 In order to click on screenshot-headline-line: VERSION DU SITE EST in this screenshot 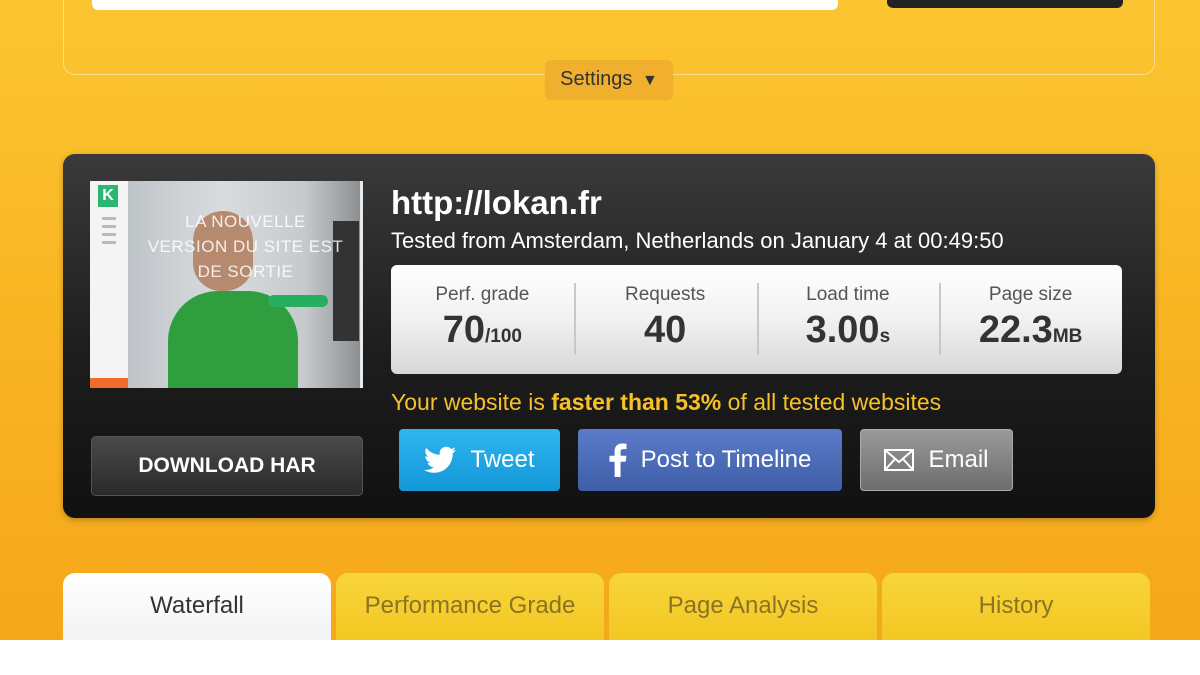, I will do `click(245, 246)`.